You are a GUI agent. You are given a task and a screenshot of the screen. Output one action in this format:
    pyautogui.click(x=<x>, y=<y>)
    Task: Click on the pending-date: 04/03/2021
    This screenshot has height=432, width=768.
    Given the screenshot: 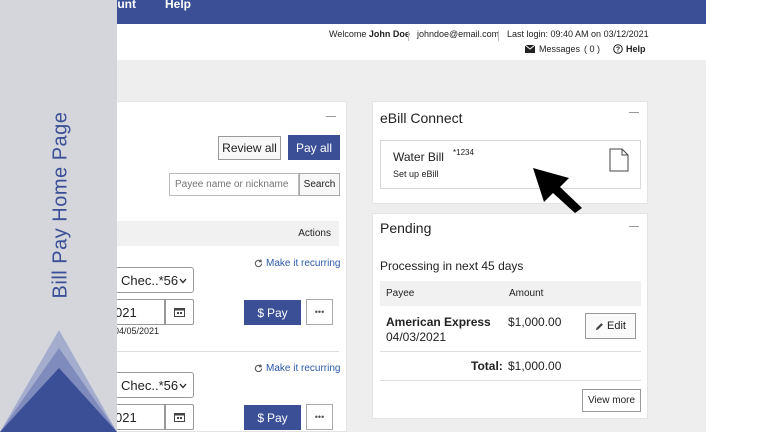 What is the action you would take?
    pyautogui.click(x=416, y=337)
    